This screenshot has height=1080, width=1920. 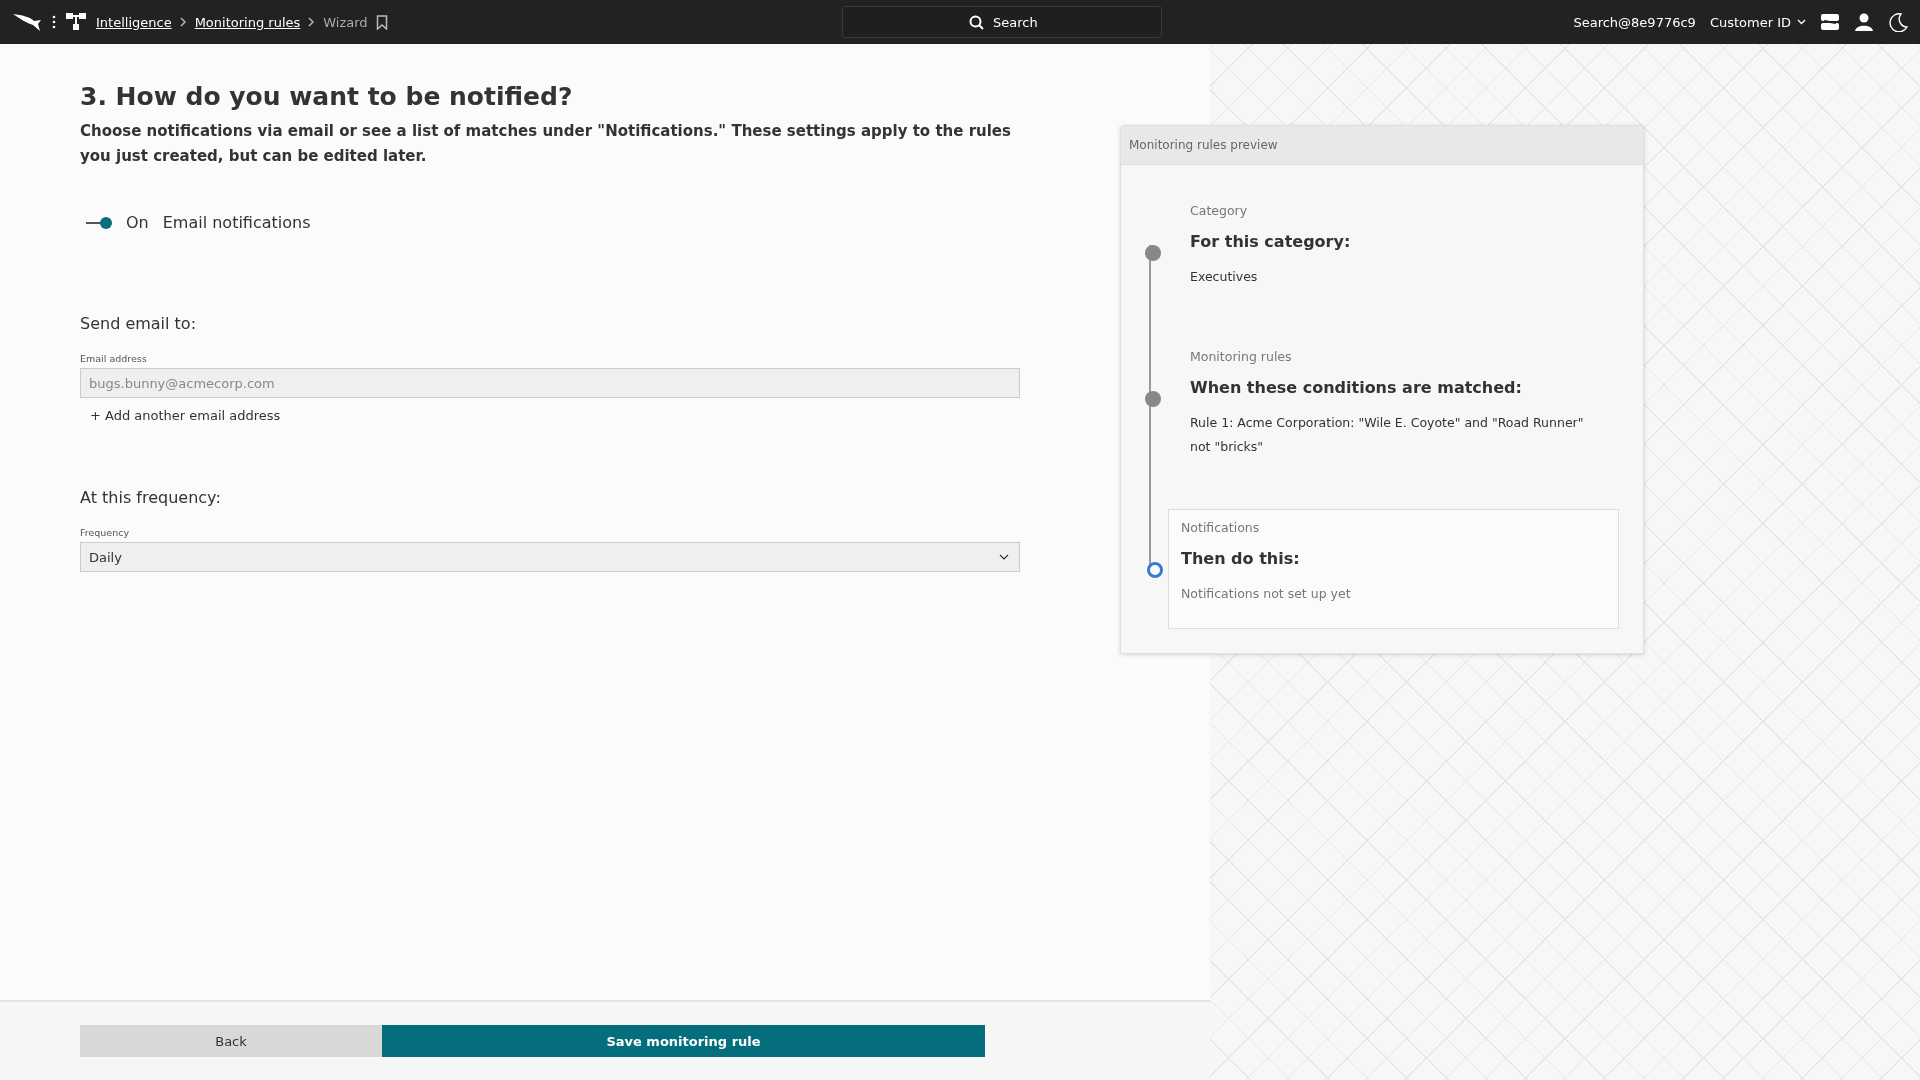 What do you see at coordinates (1757, 22) in the screenshot?
I see `customer-id-dropdown: Customer ID` at bounding box center [1757, 22].